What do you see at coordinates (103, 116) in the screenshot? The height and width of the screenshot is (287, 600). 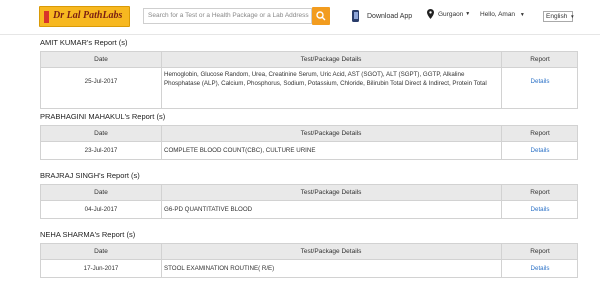 I see `report-heading: PRABHAGINI MAHAKUL's Report (s)` at bounding box center [103, 116].